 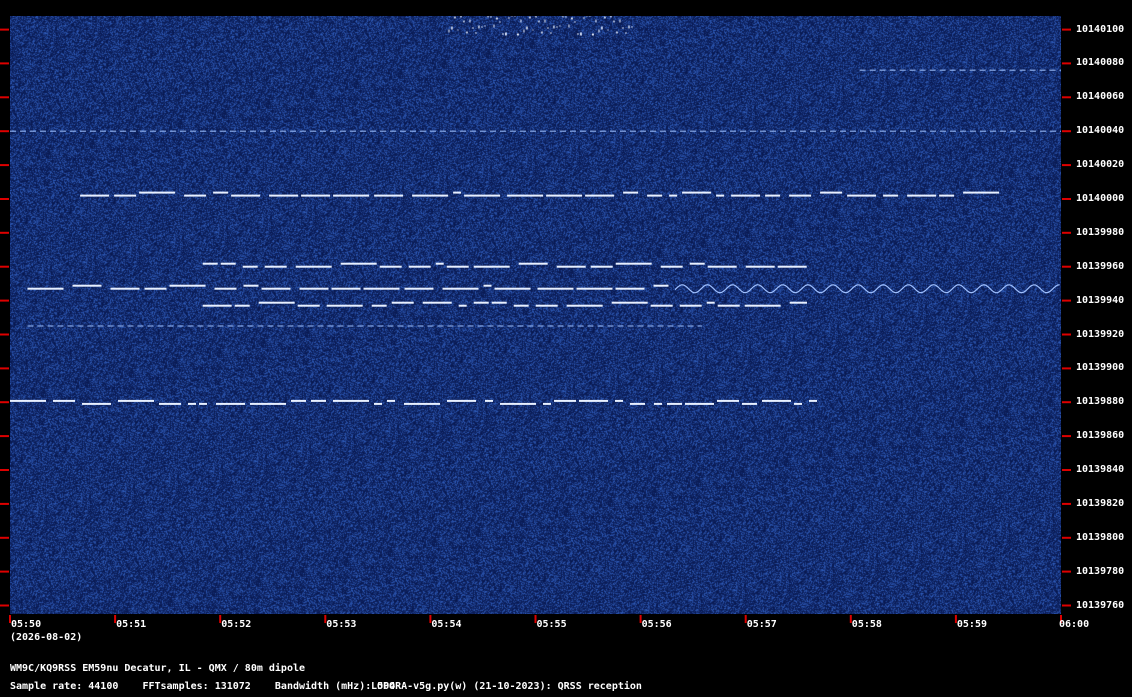 What do you see at coordinates (1100, 402) in the screenshot?
I see `y-tick-label: 10139880` at bounding box center [1100, 402].